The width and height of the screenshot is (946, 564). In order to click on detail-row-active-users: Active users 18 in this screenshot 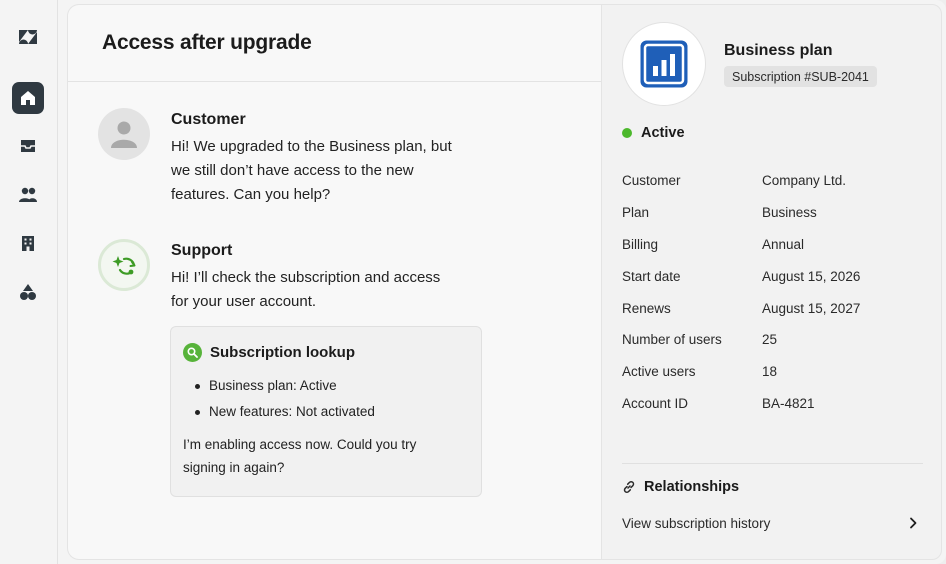, I will do `click(772, 372)`.